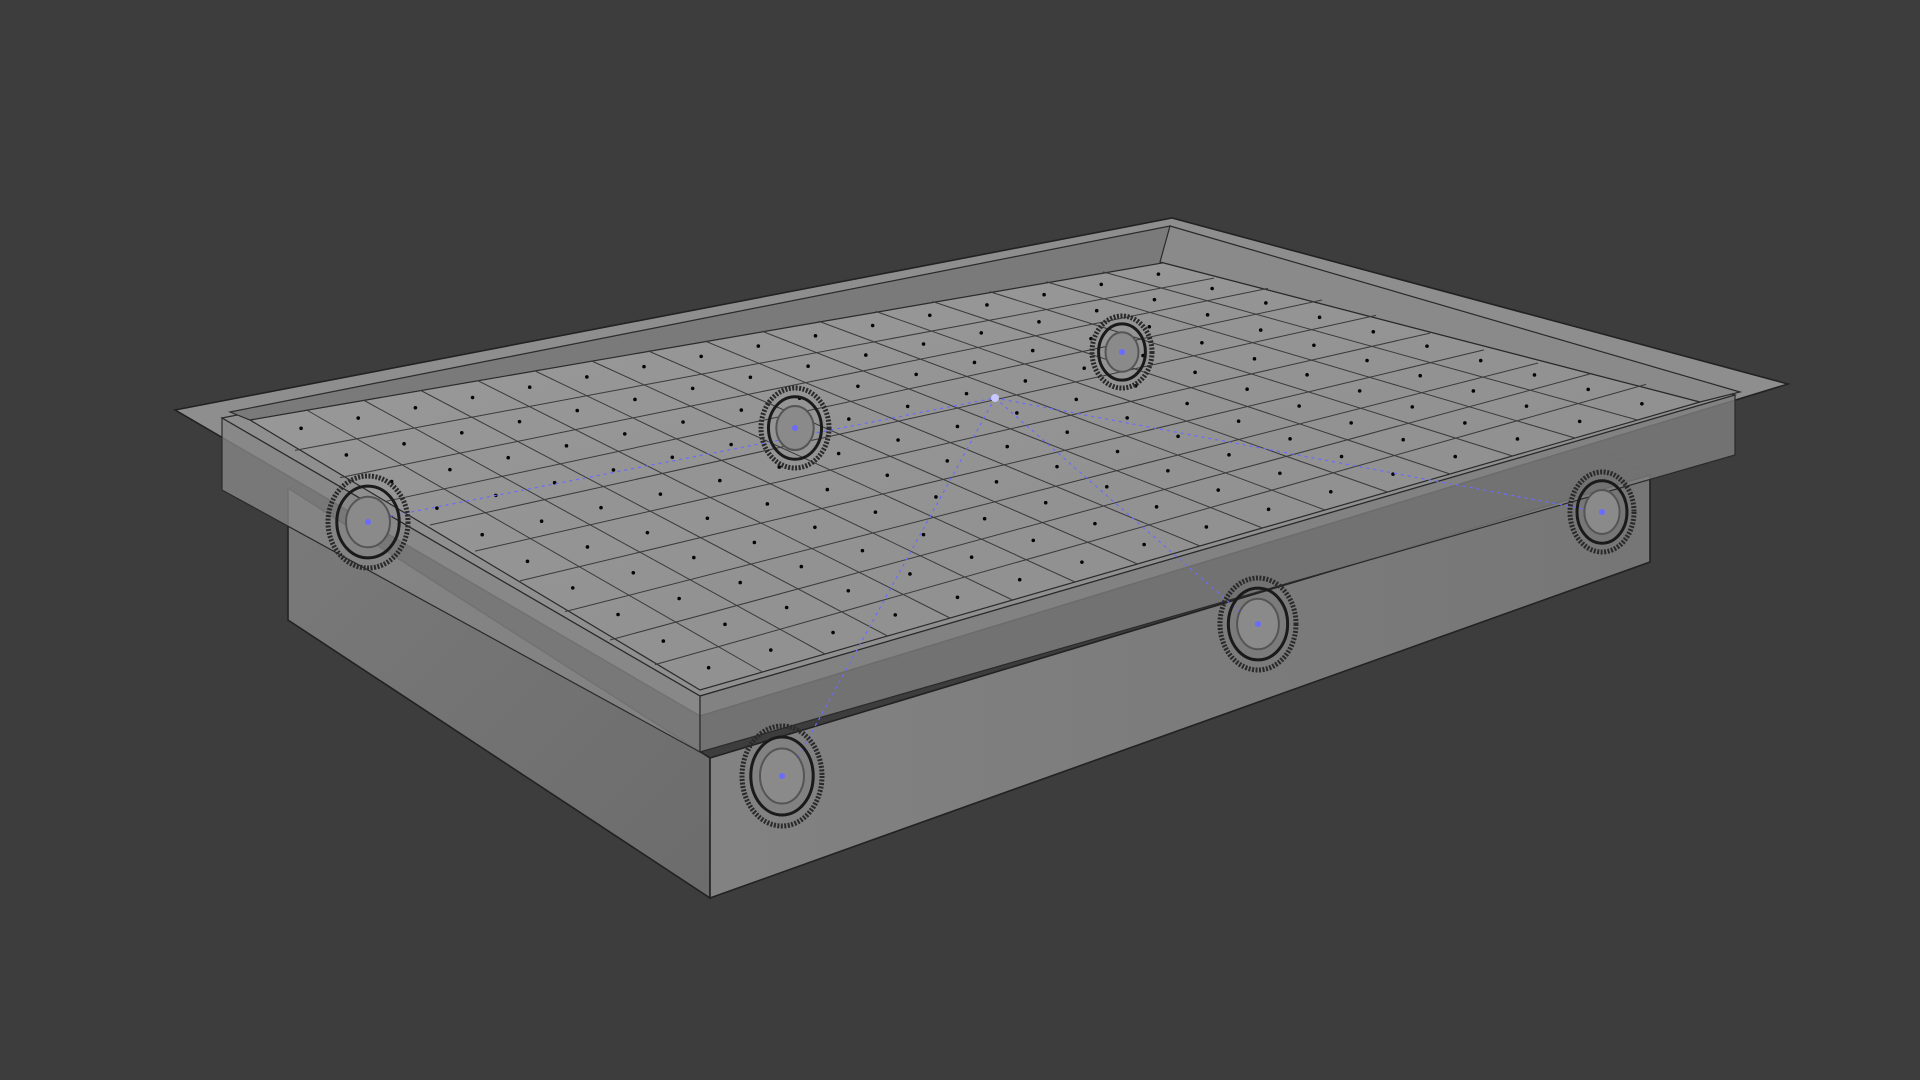 The image size is (1920, 1080). I want to click on origin-point, so click(995, 398).